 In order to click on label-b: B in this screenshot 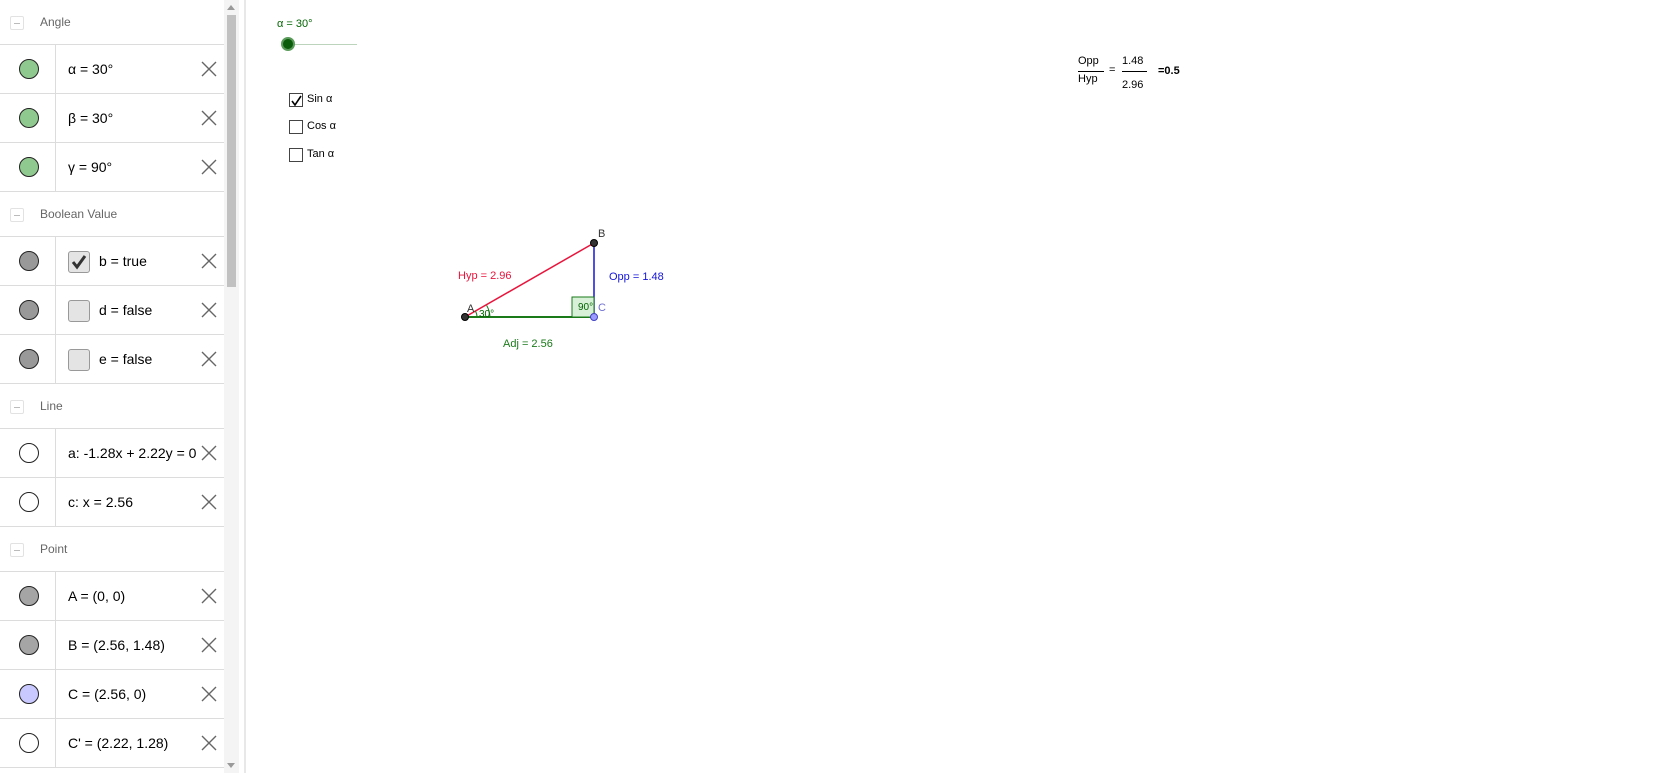, I will do `click(601, 234)`.